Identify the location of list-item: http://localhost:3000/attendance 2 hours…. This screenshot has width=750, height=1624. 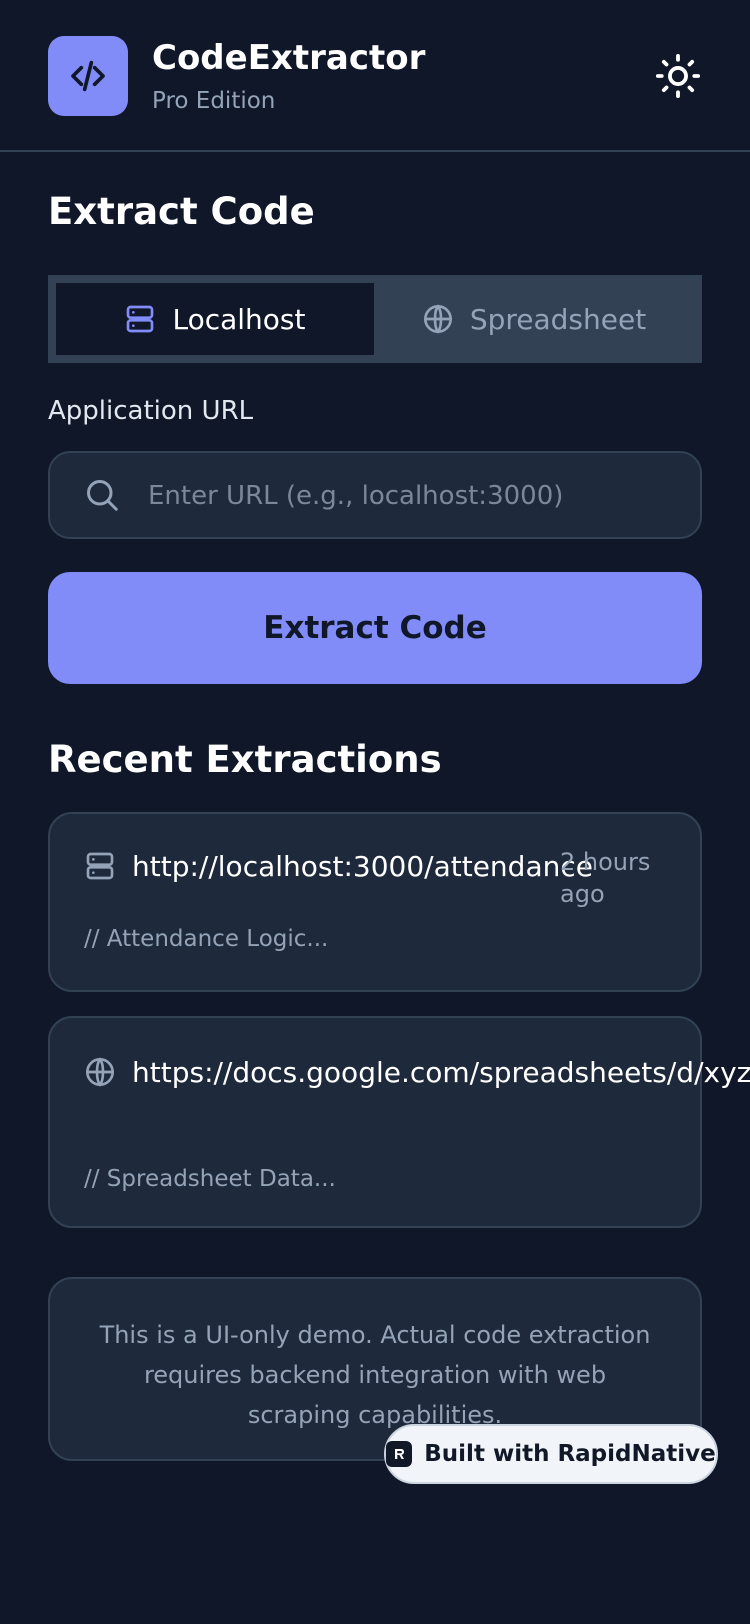
(375, 902).